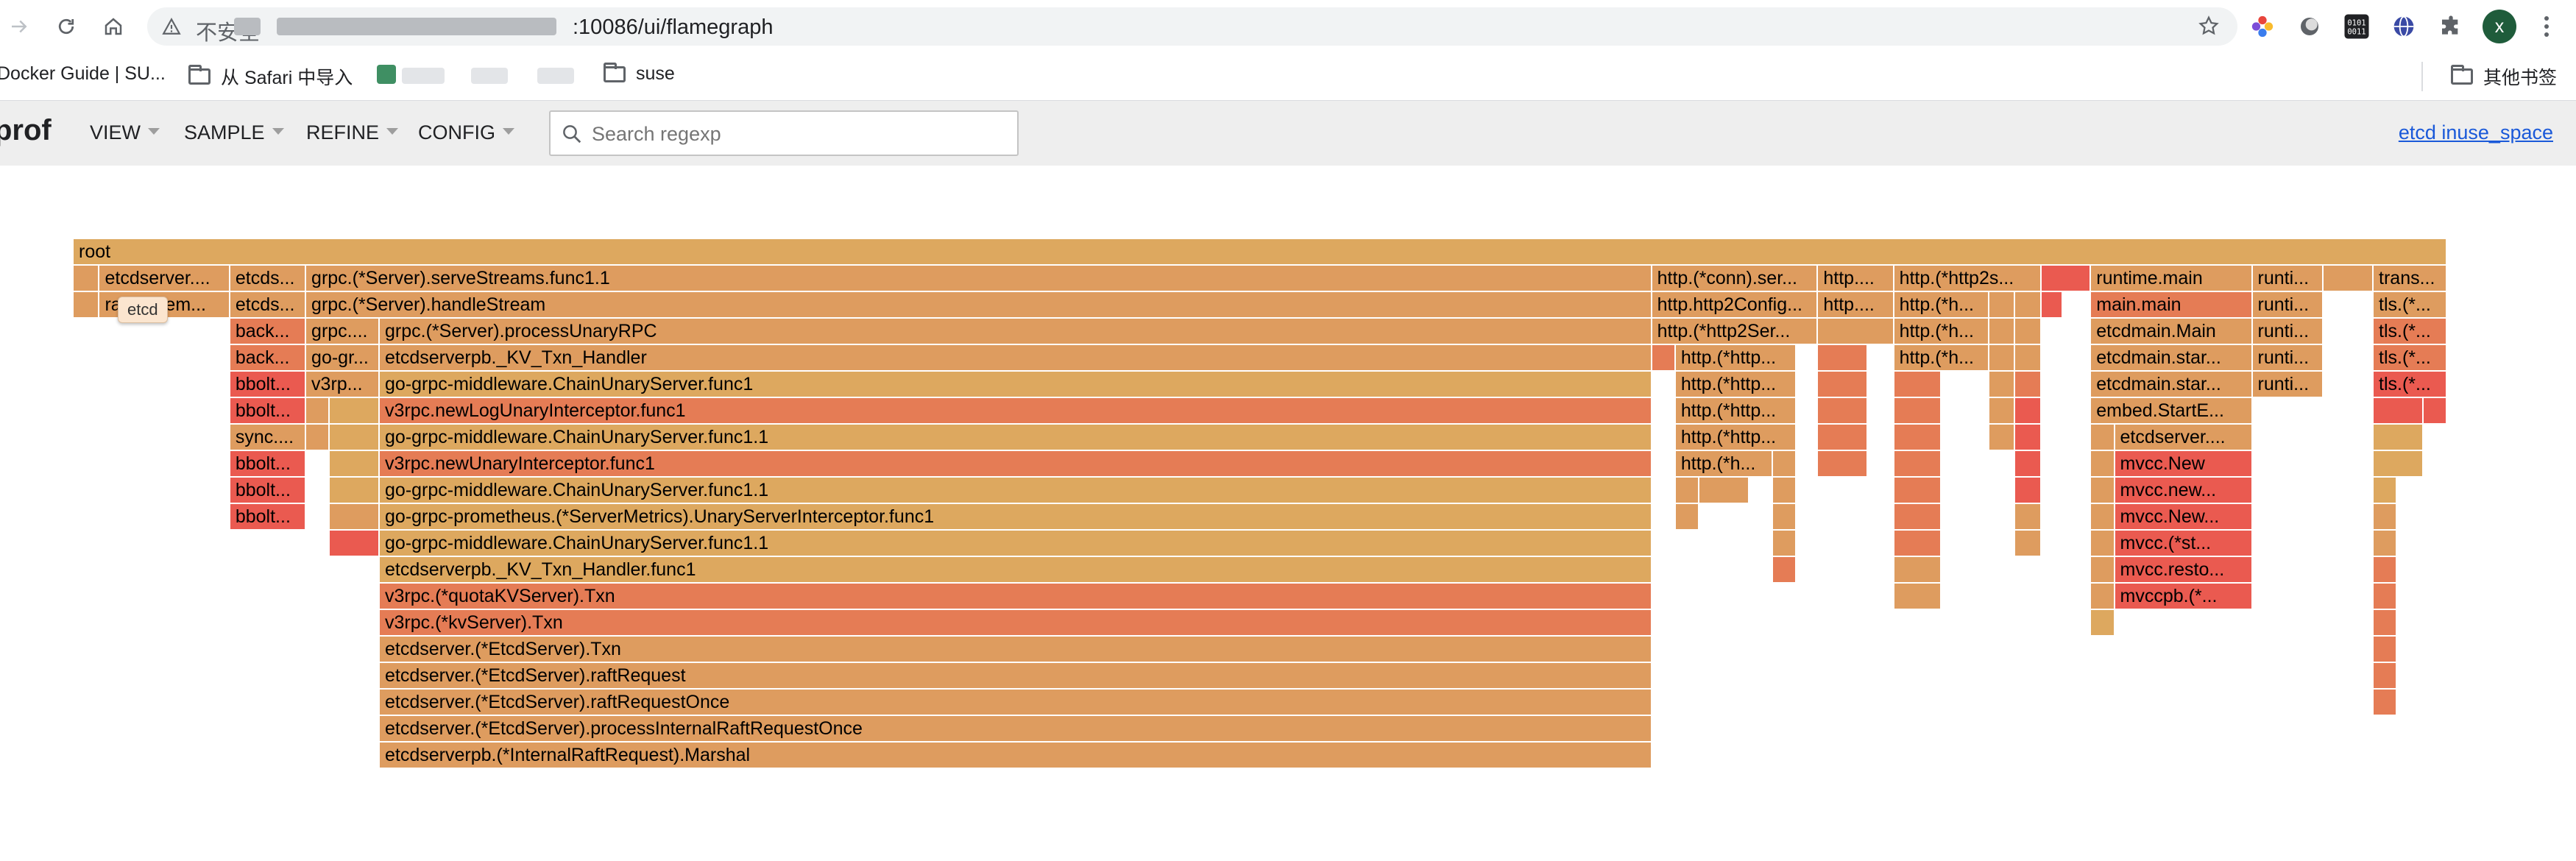  Describe the element at coordinates (2184, 464) in the screenshot. I see `flame-frame: mvcc.New` at that location.